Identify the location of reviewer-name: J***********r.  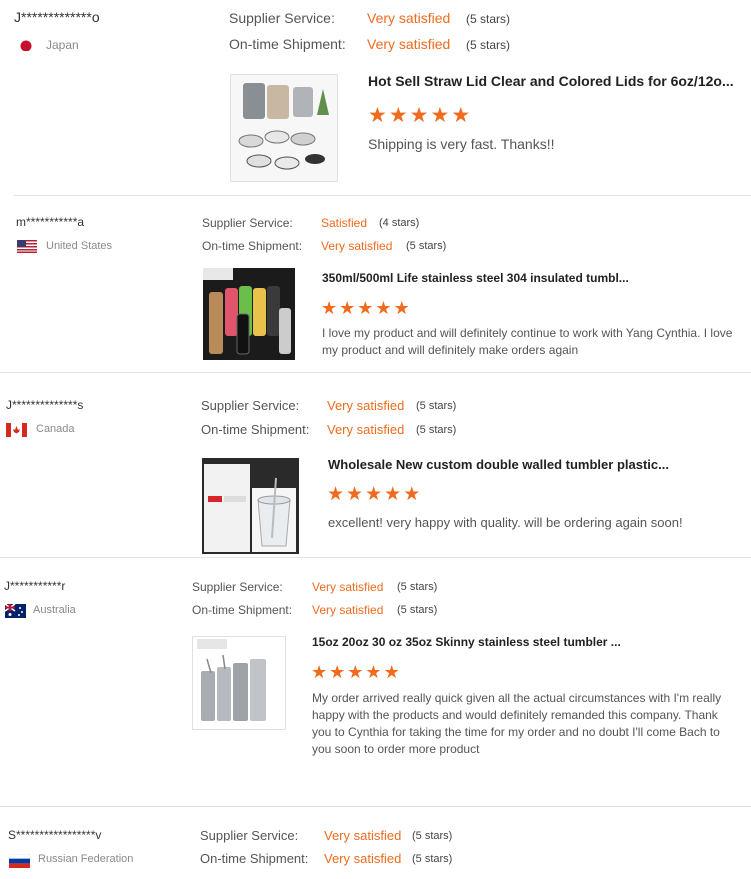
(35, 586).